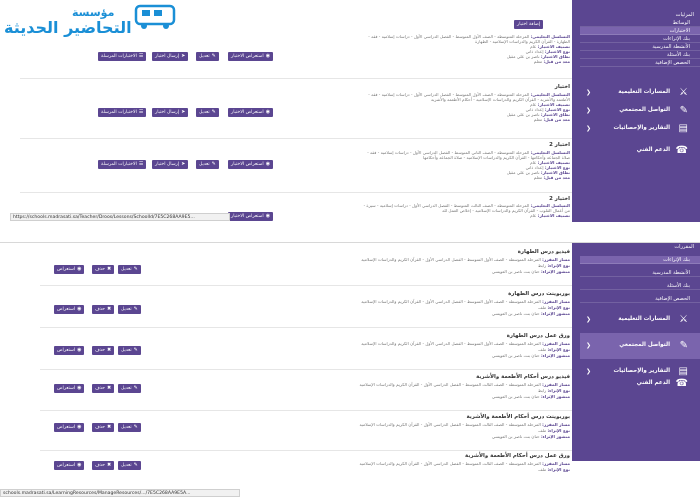 This screenshot has height=500, width=700. What do you see at coordinates (306, 369) in the screenshot?
I see `divider` at bounding box center [306, 369].